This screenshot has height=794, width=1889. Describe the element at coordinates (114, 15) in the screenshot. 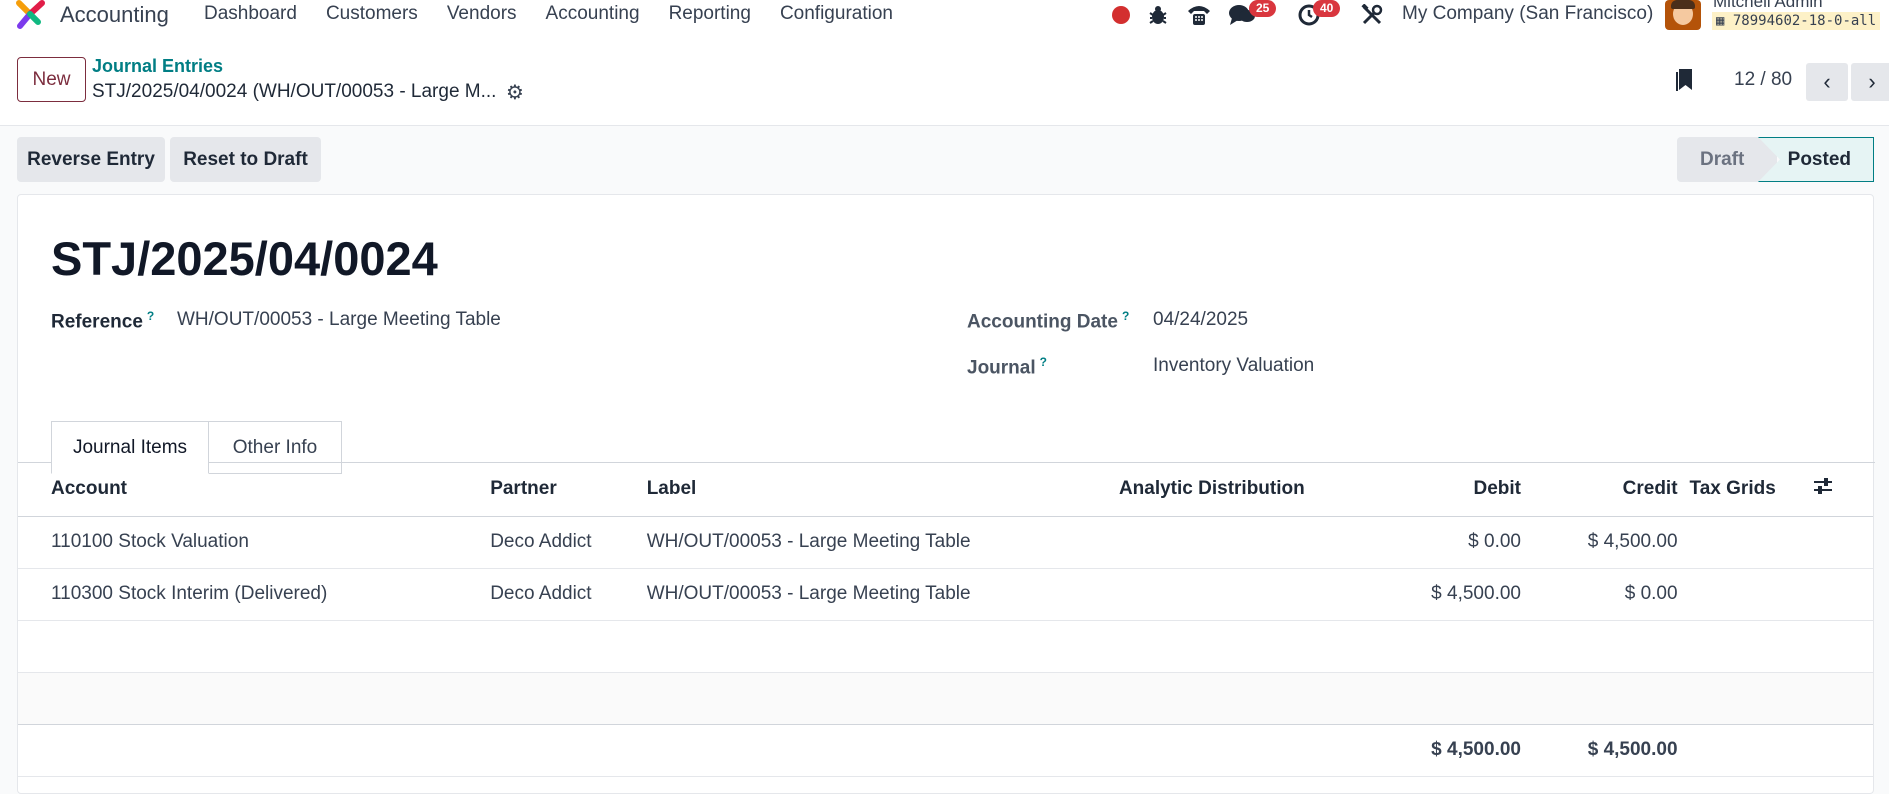

I see `app-name: Accounting` at that location.